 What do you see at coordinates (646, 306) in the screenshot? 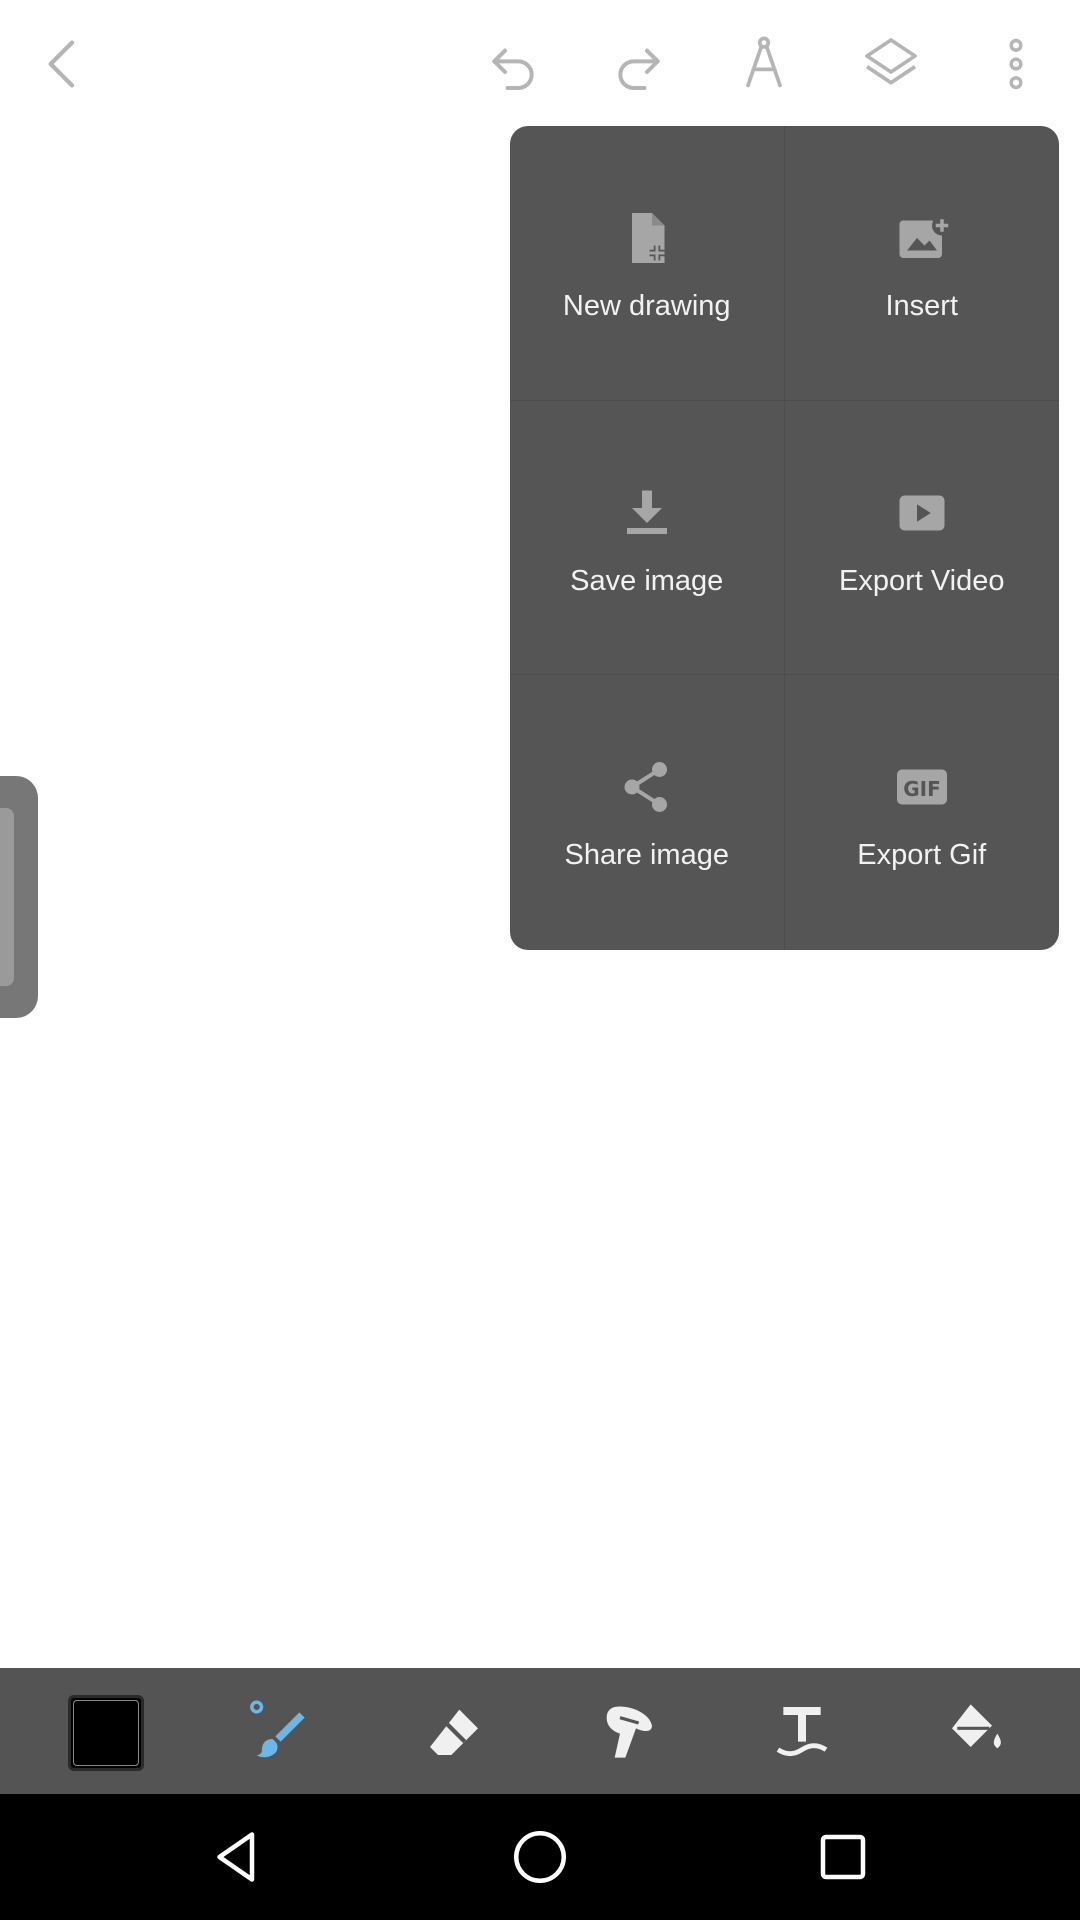
I see `new-drawing-label: New drawing` at bounding box center [646, 306].